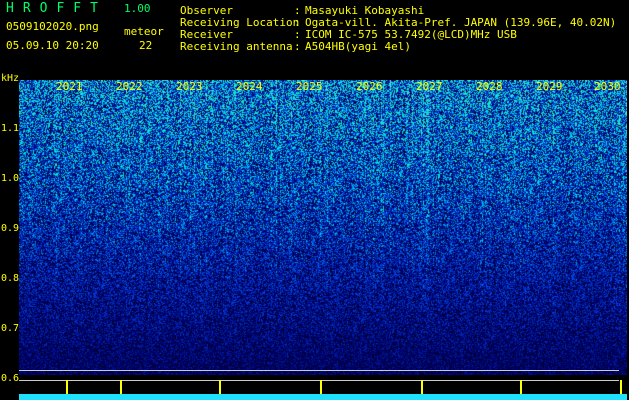  Describe the element at coordinates (489, 86) in the screenshot. I see `time-tick-label: 2028` at that location.